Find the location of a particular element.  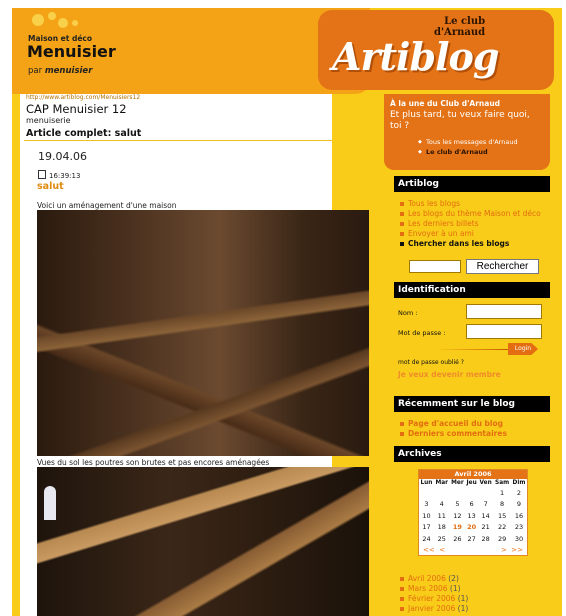

calendar-week: 3 4 567 8 9 is located at coordinates (473, 505).